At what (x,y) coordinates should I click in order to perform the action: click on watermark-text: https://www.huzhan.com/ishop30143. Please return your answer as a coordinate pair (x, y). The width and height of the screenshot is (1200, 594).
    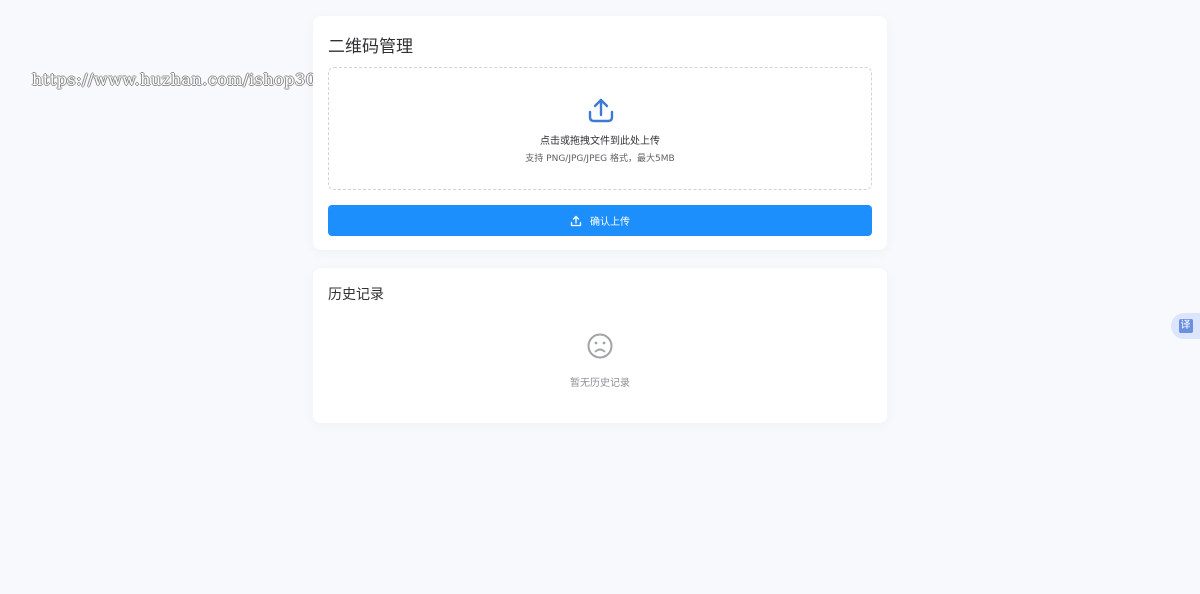
    Looking at the image, I should click on (190, 79).